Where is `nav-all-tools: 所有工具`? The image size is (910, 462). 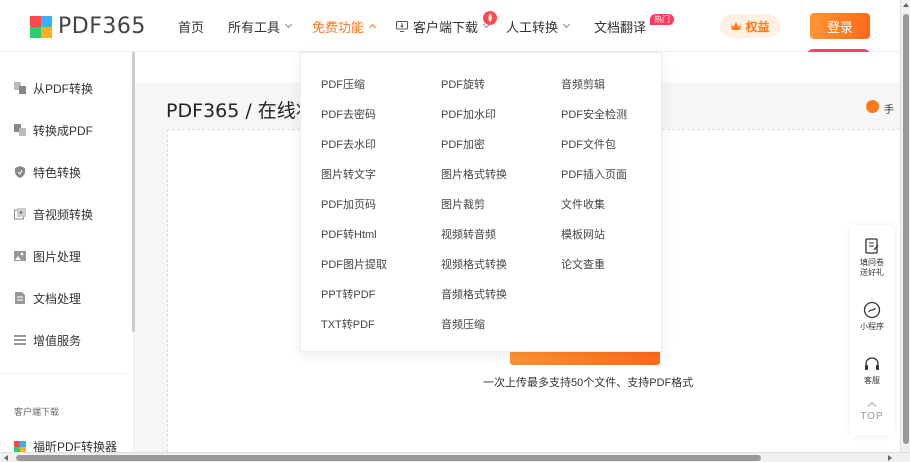 nav-all-tools: 所有工具 is located at coordinates (270, 26).